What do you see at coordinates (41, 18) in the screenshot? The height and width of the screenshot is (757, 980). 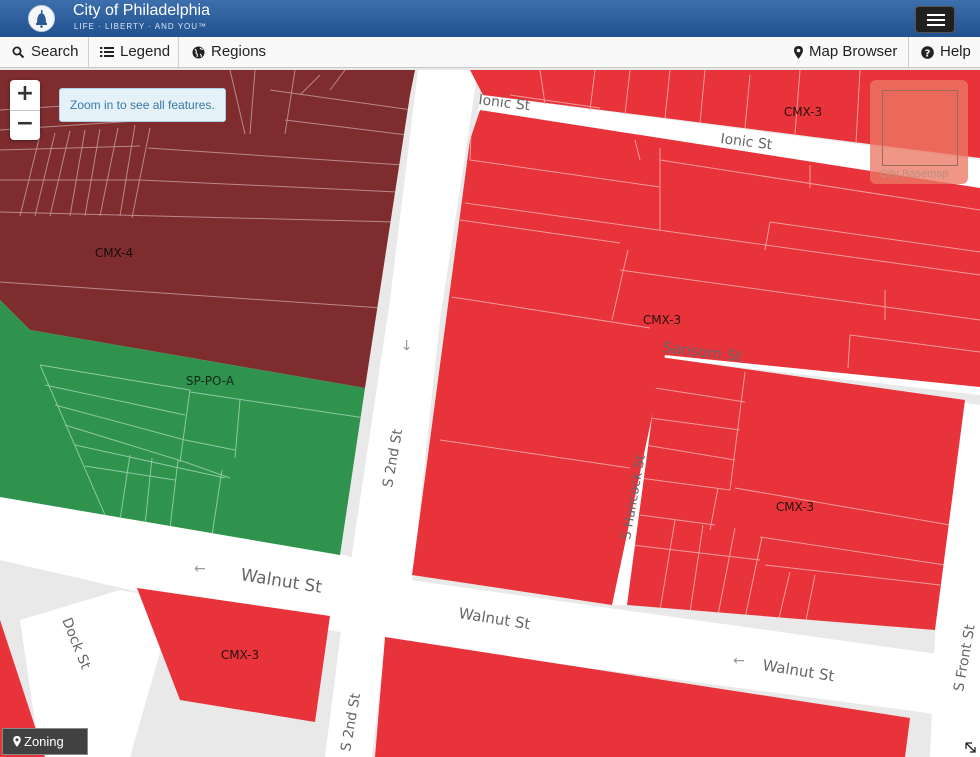 I see `liberty-bell-icon` at bounding box center [41, 18].